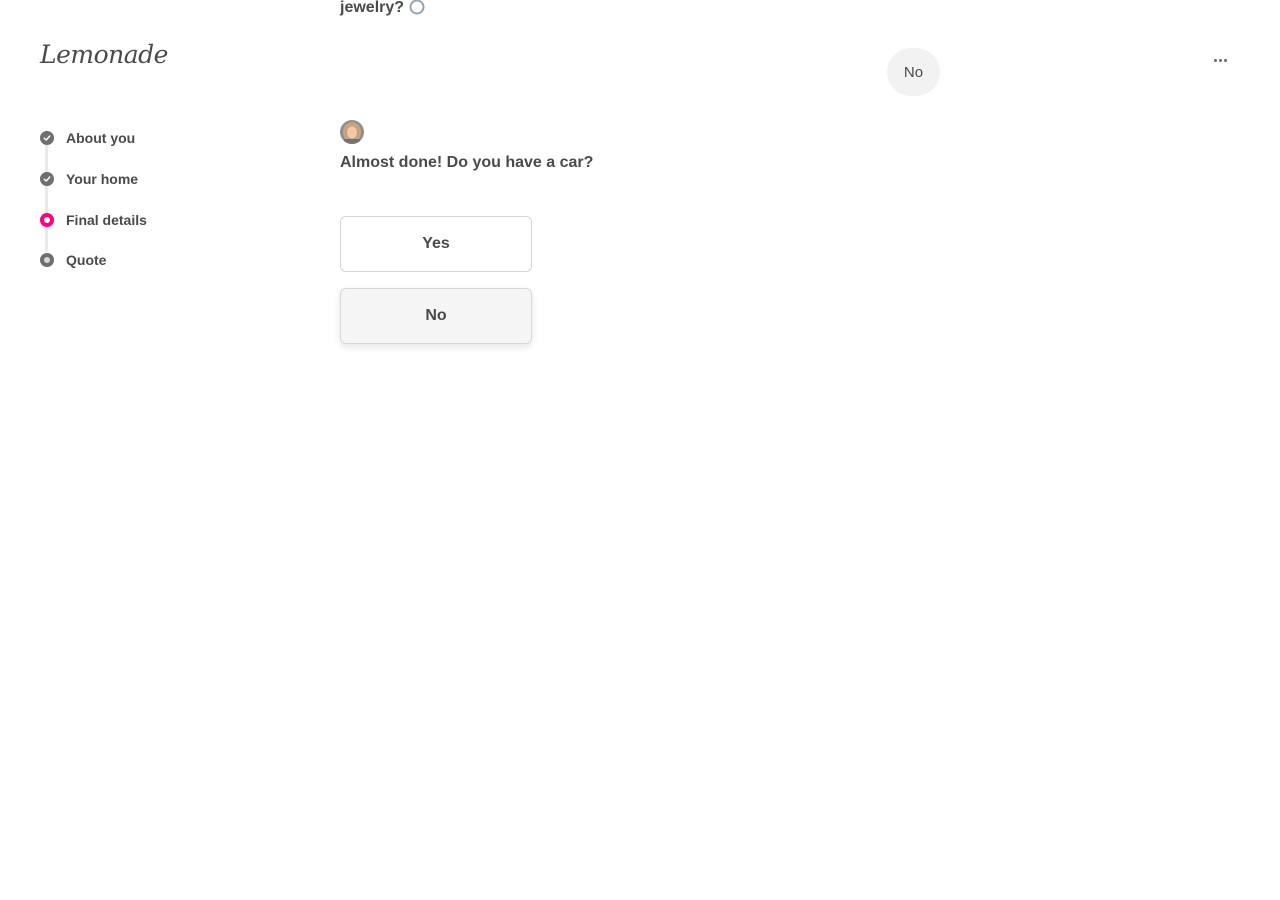  I want to click on step-label: About you, so click(101, 138).